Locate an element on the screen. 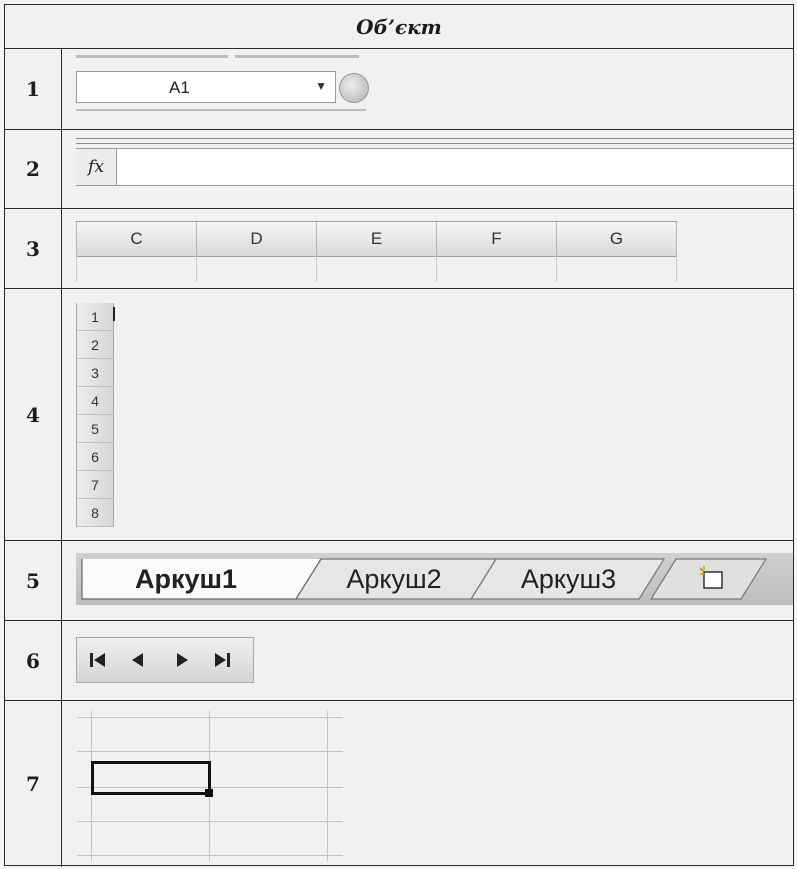 This screenshot has width=797, height=869. table-row: 1 A1 ▼ is located at coordinates (399, 89).